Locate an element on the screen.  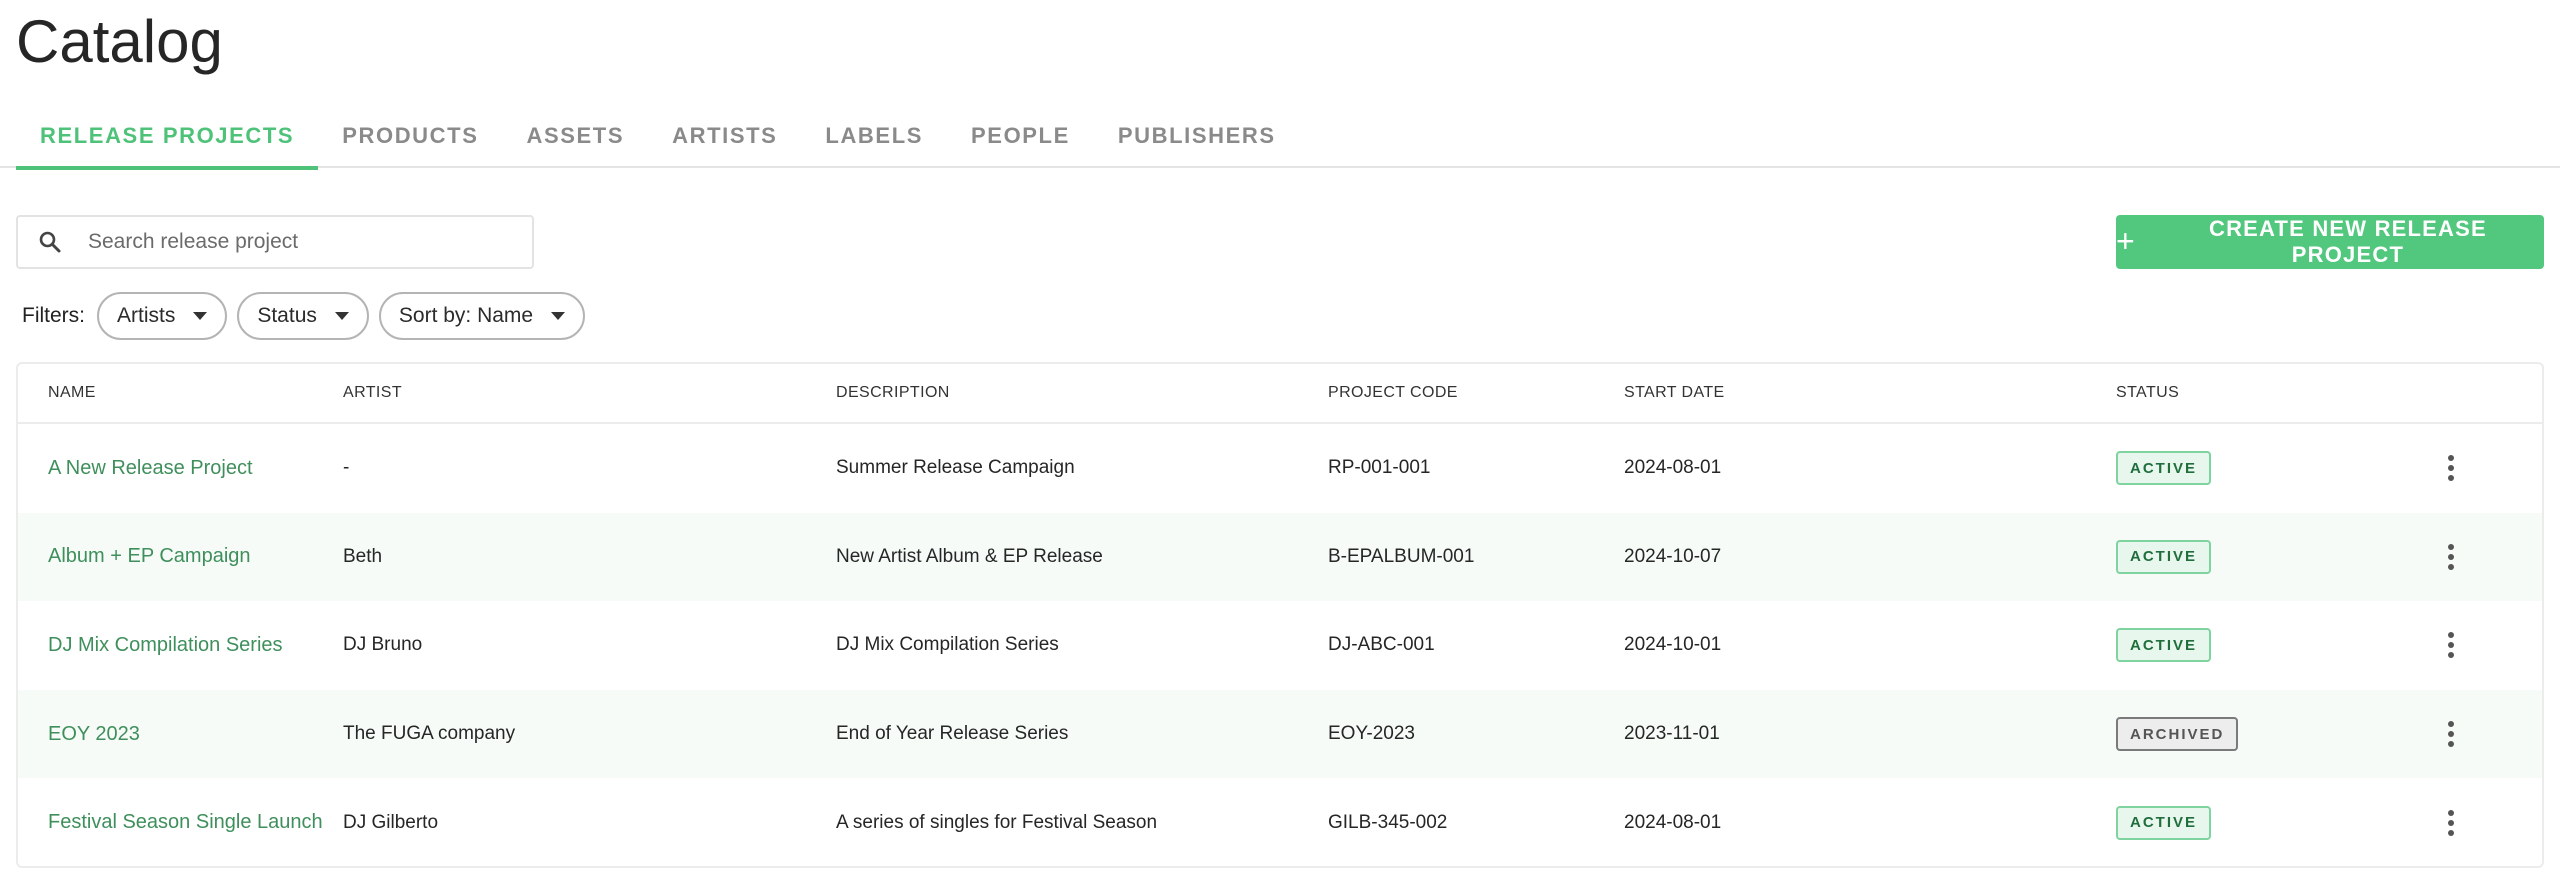
artist-cell: DJ Bruno is located at coordinates (383, 645).